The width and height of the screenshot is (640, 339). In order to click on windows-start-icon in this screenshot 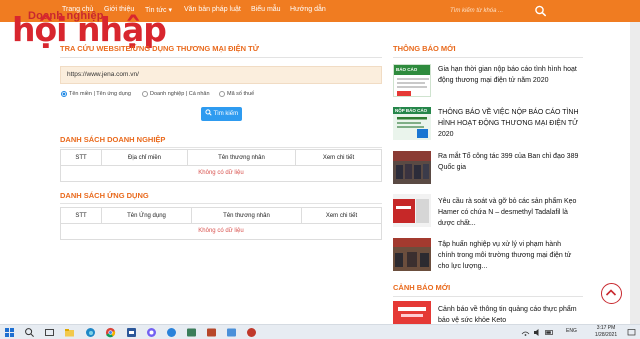, I will do `click(9, 332)`.